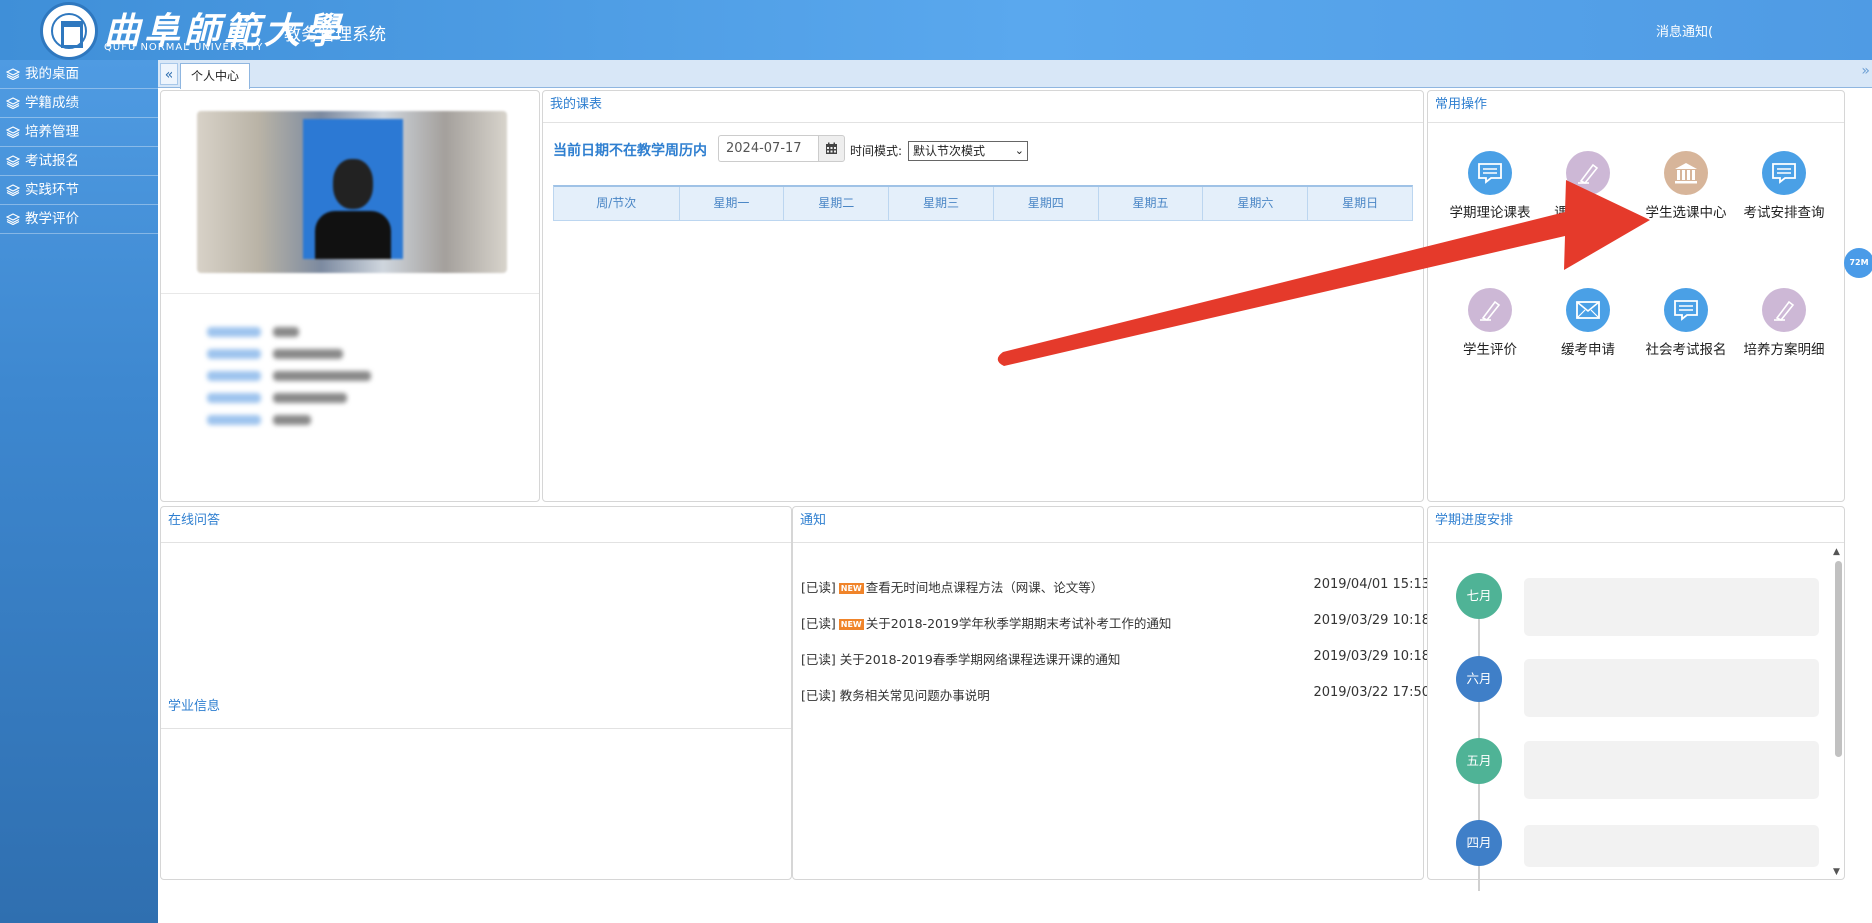 This screenshot has height=923, width=1872. I want to click on notice-date: 2019/03/22 17:50, so click(1371, 692).